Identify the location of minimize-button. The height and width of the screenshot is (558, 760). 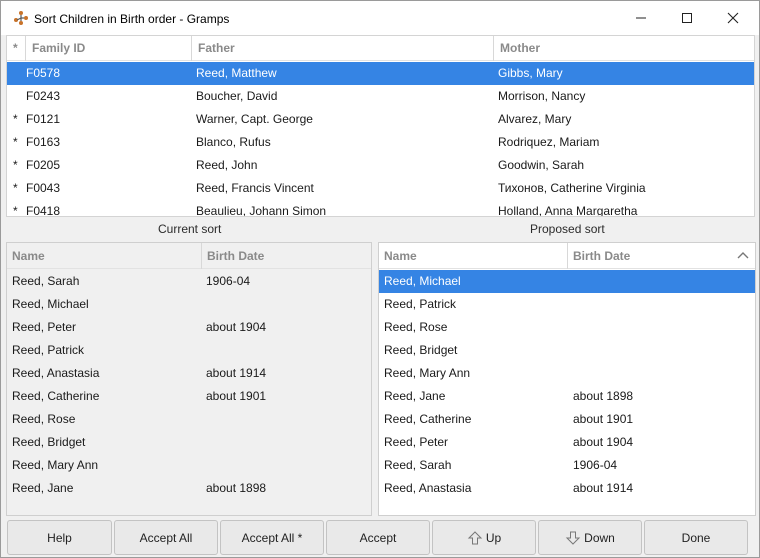
(641, 18).